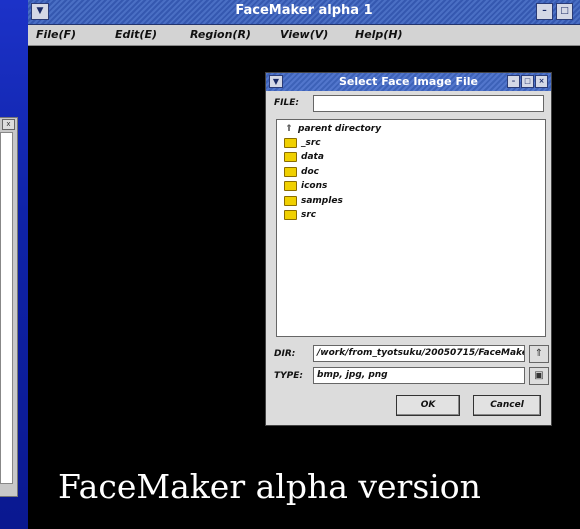  I want to click on type-field: bmp, jpg, png, so click(419, 375).